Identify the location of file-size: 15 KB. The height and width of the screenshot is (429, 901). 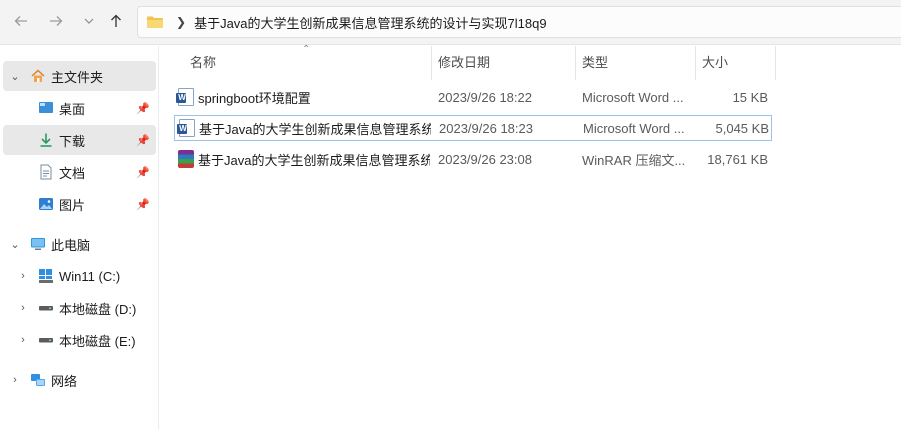
(750, 97).